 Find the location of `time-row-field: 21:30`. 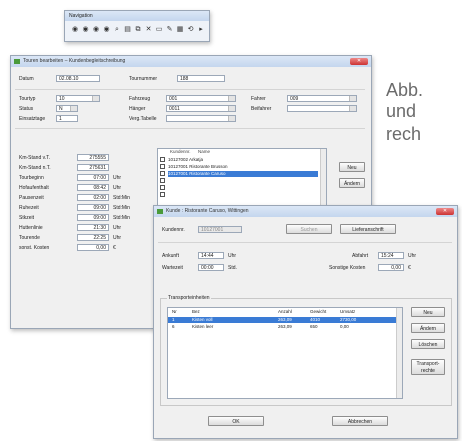

time-row-field: 21:30 is located at coordinates (93, 227).